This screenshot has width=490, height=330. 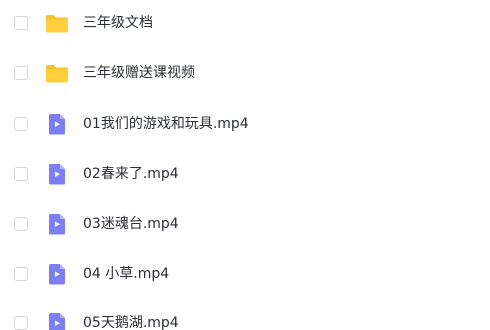 I want to click on file-name: 05天鹅湖.mp4, so click(x=131, y=322).